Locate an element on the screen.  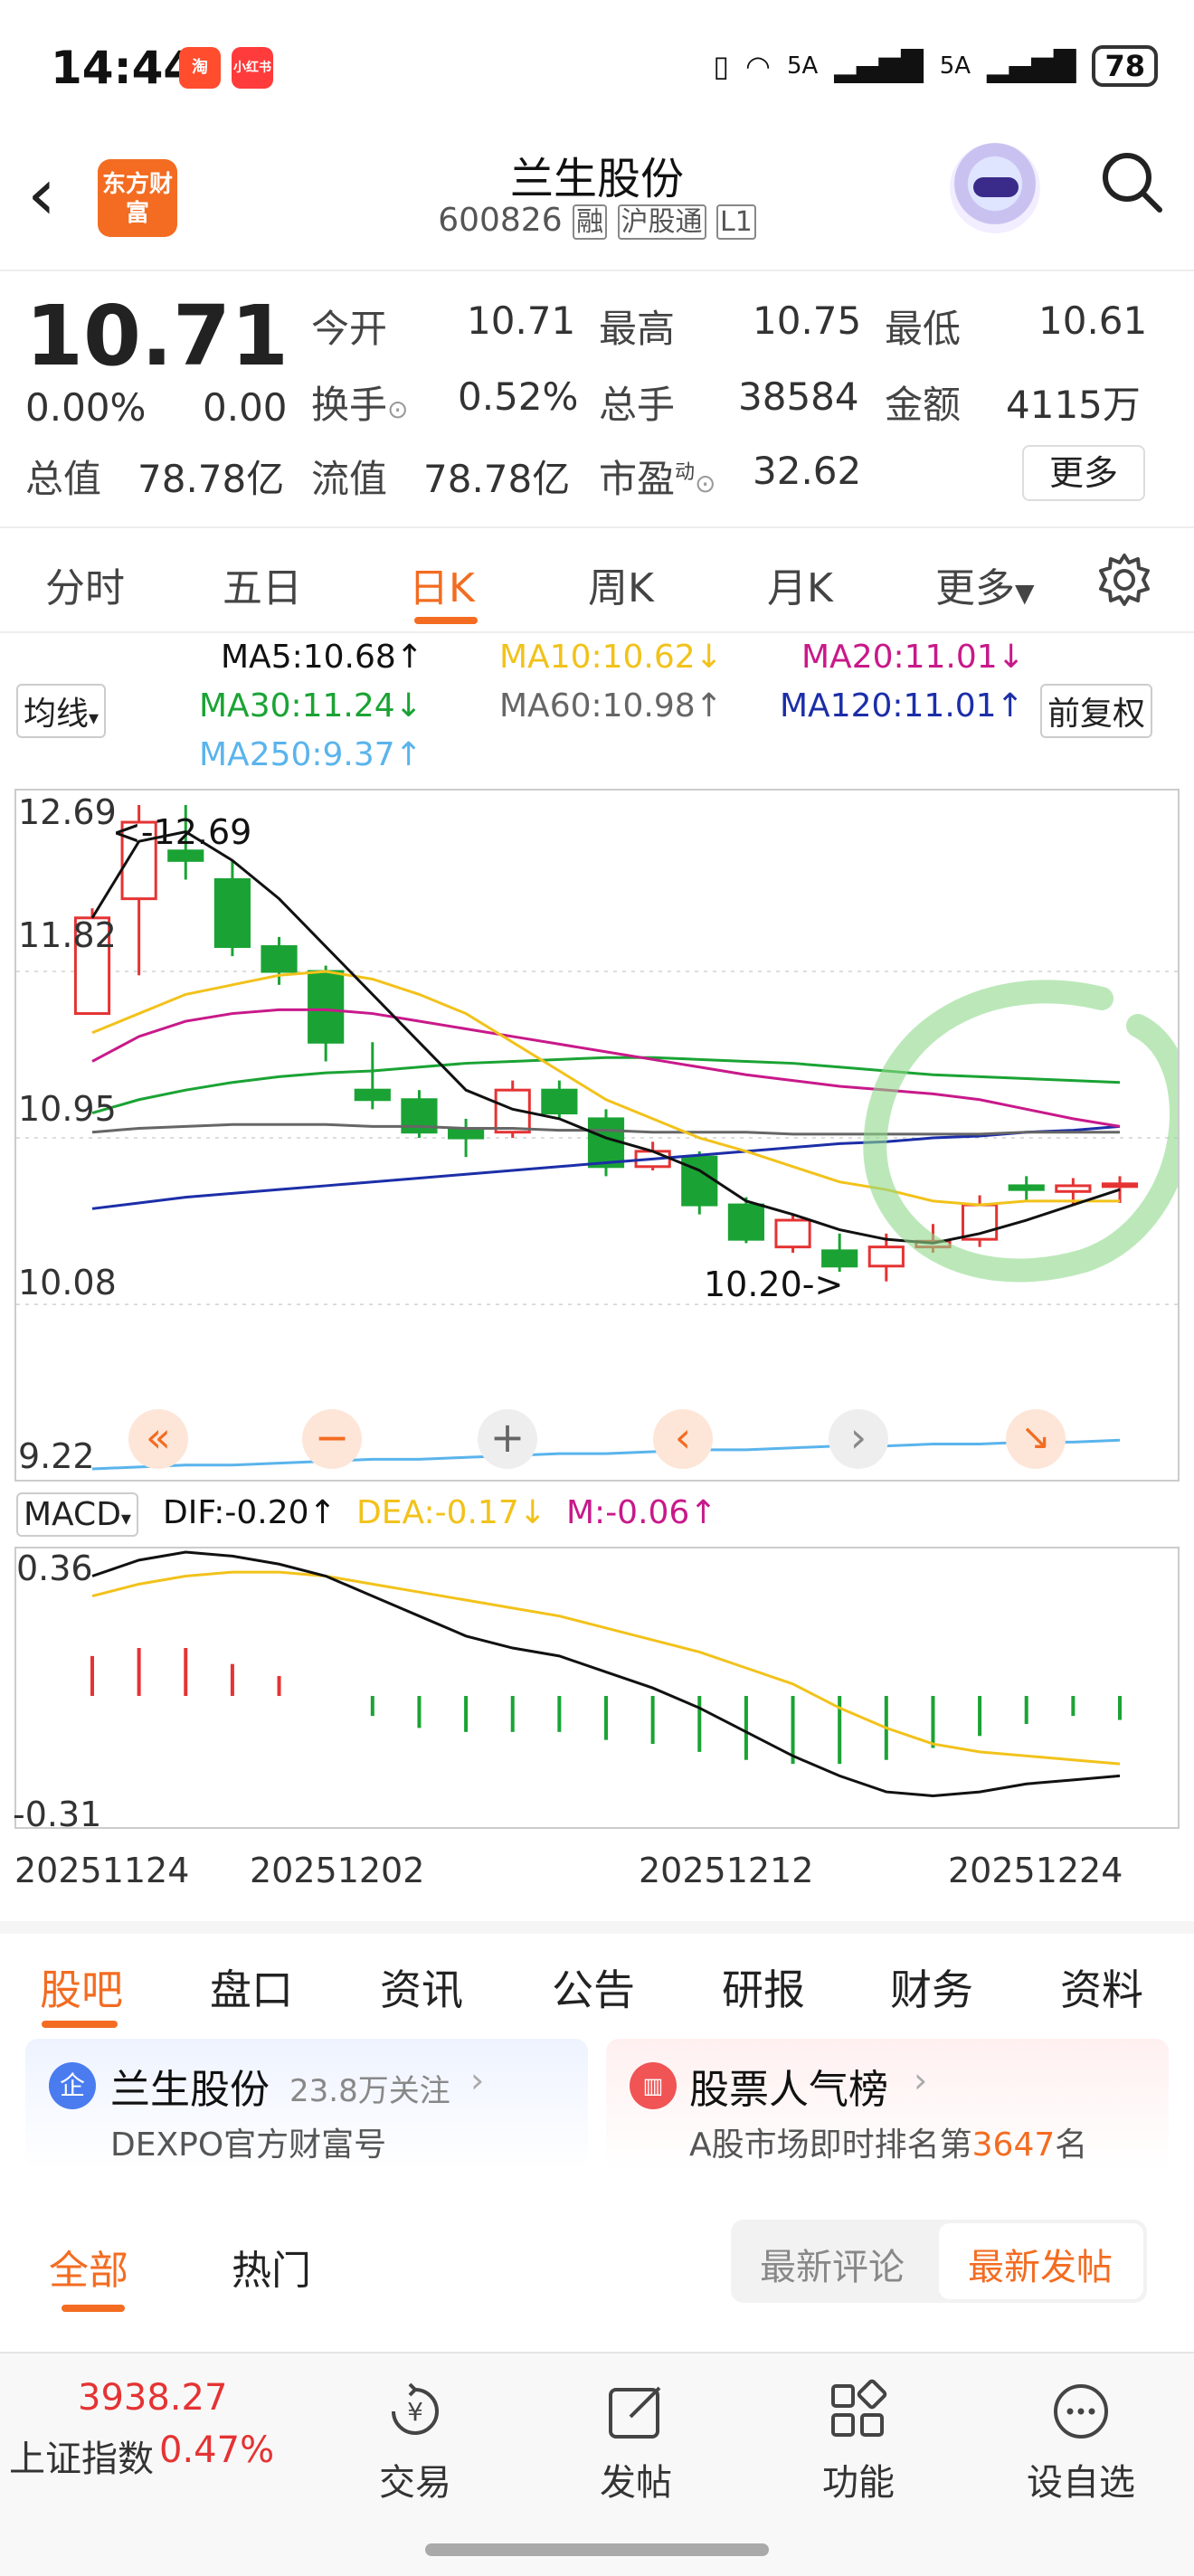
tab-more: 更多▼ is located at coordinates (985, 584).